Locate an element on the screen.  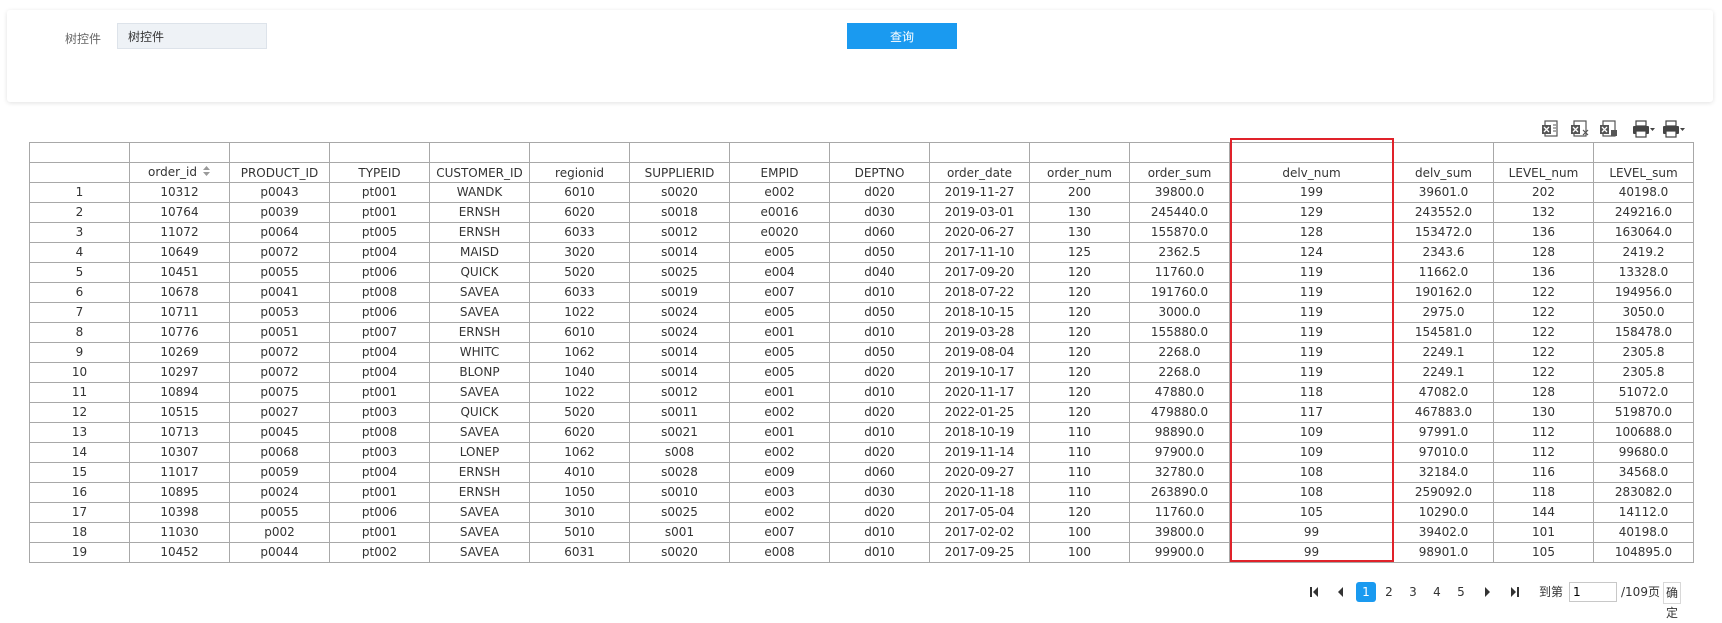
cell-customer-id: ERNSH is located at coordinates (479, 232).